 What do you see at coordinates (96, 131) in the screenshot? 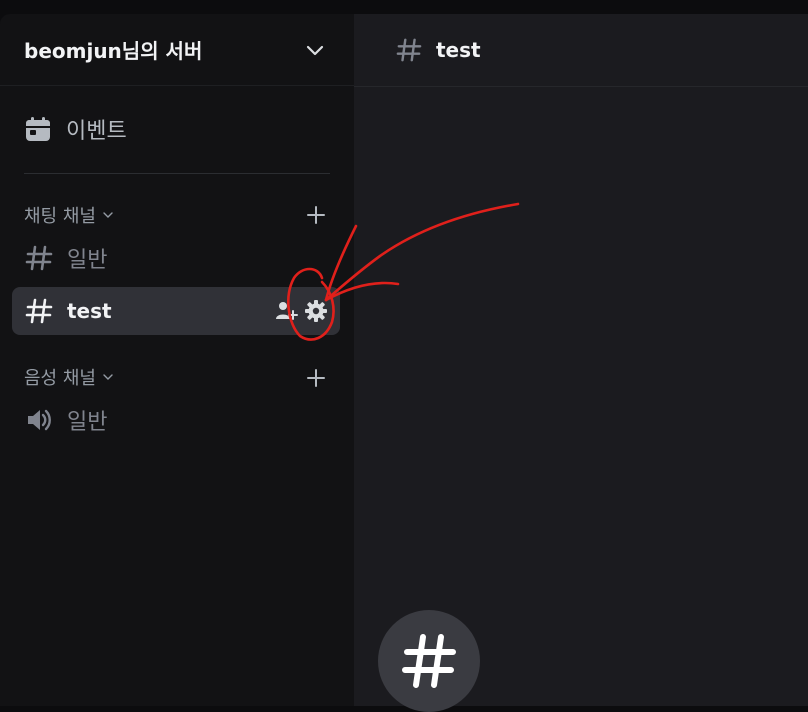
I see `events-label: 이벤트` at bounding box center [96, 131].